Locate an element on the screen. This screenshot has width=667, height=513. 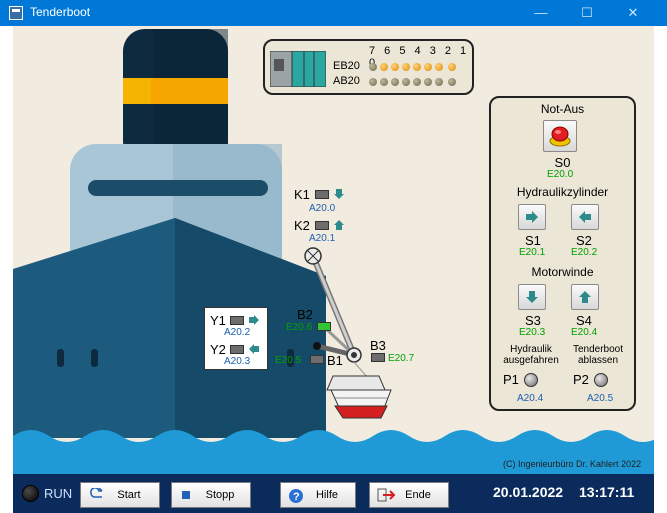
minimize-button: — is located at coordinates (541, 13).